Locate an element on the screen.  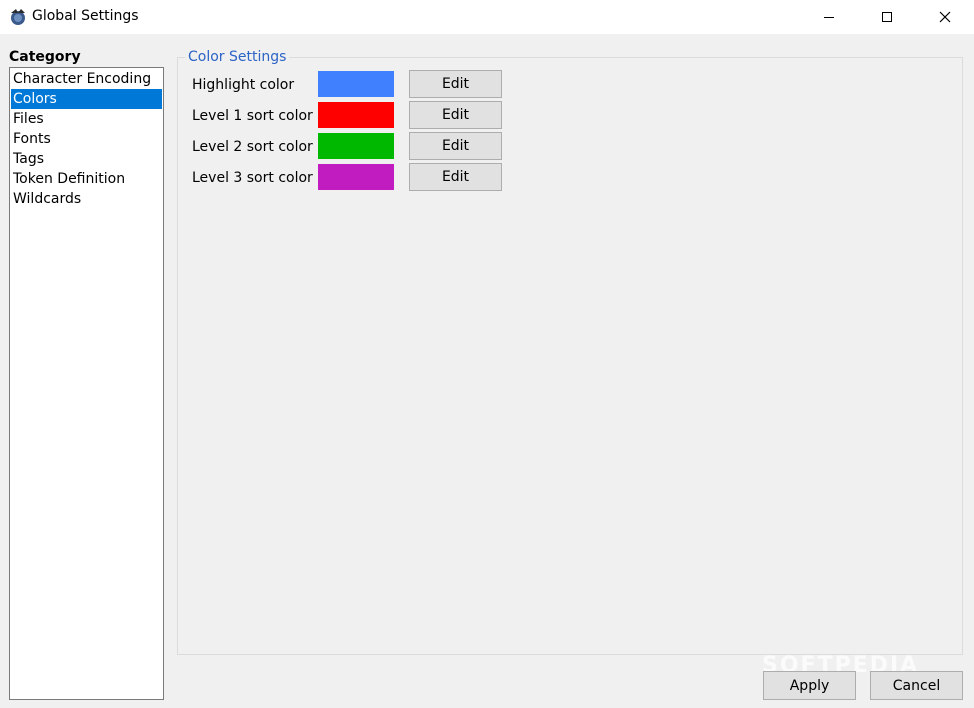
color-settings-title: Color Settings is located at coordinates (237, 57).